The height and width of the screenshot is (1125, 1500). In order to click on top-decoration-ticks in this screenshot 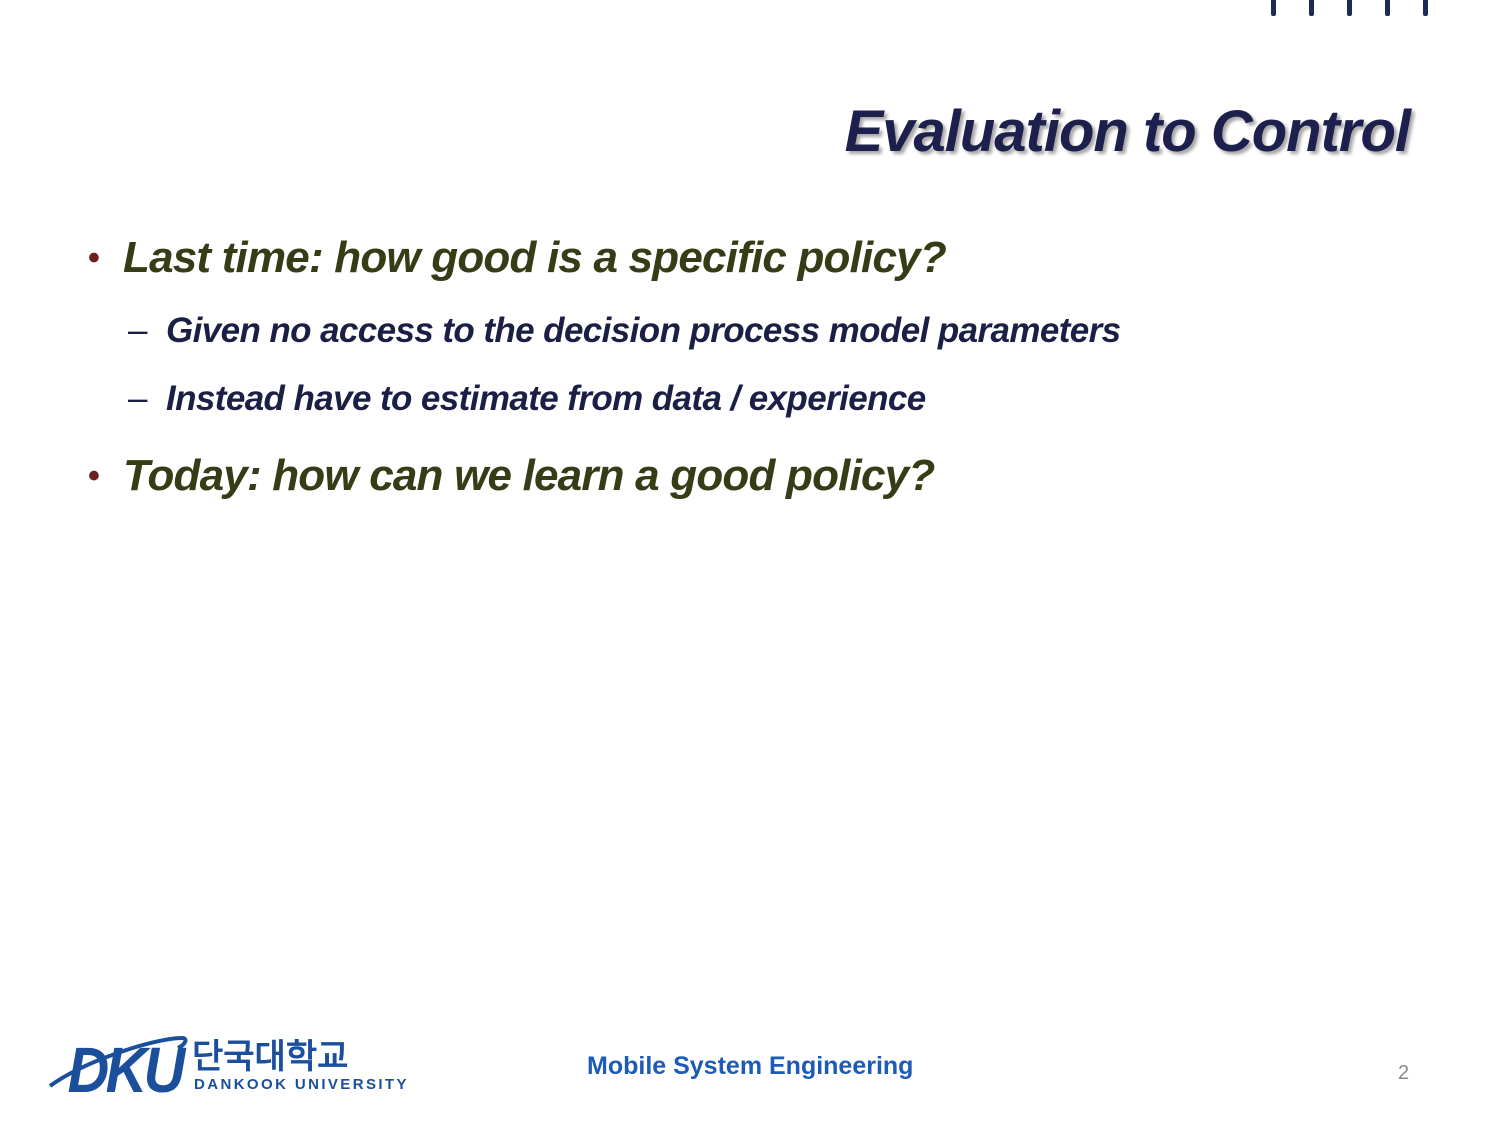, I will do `click(1350, 10)`.